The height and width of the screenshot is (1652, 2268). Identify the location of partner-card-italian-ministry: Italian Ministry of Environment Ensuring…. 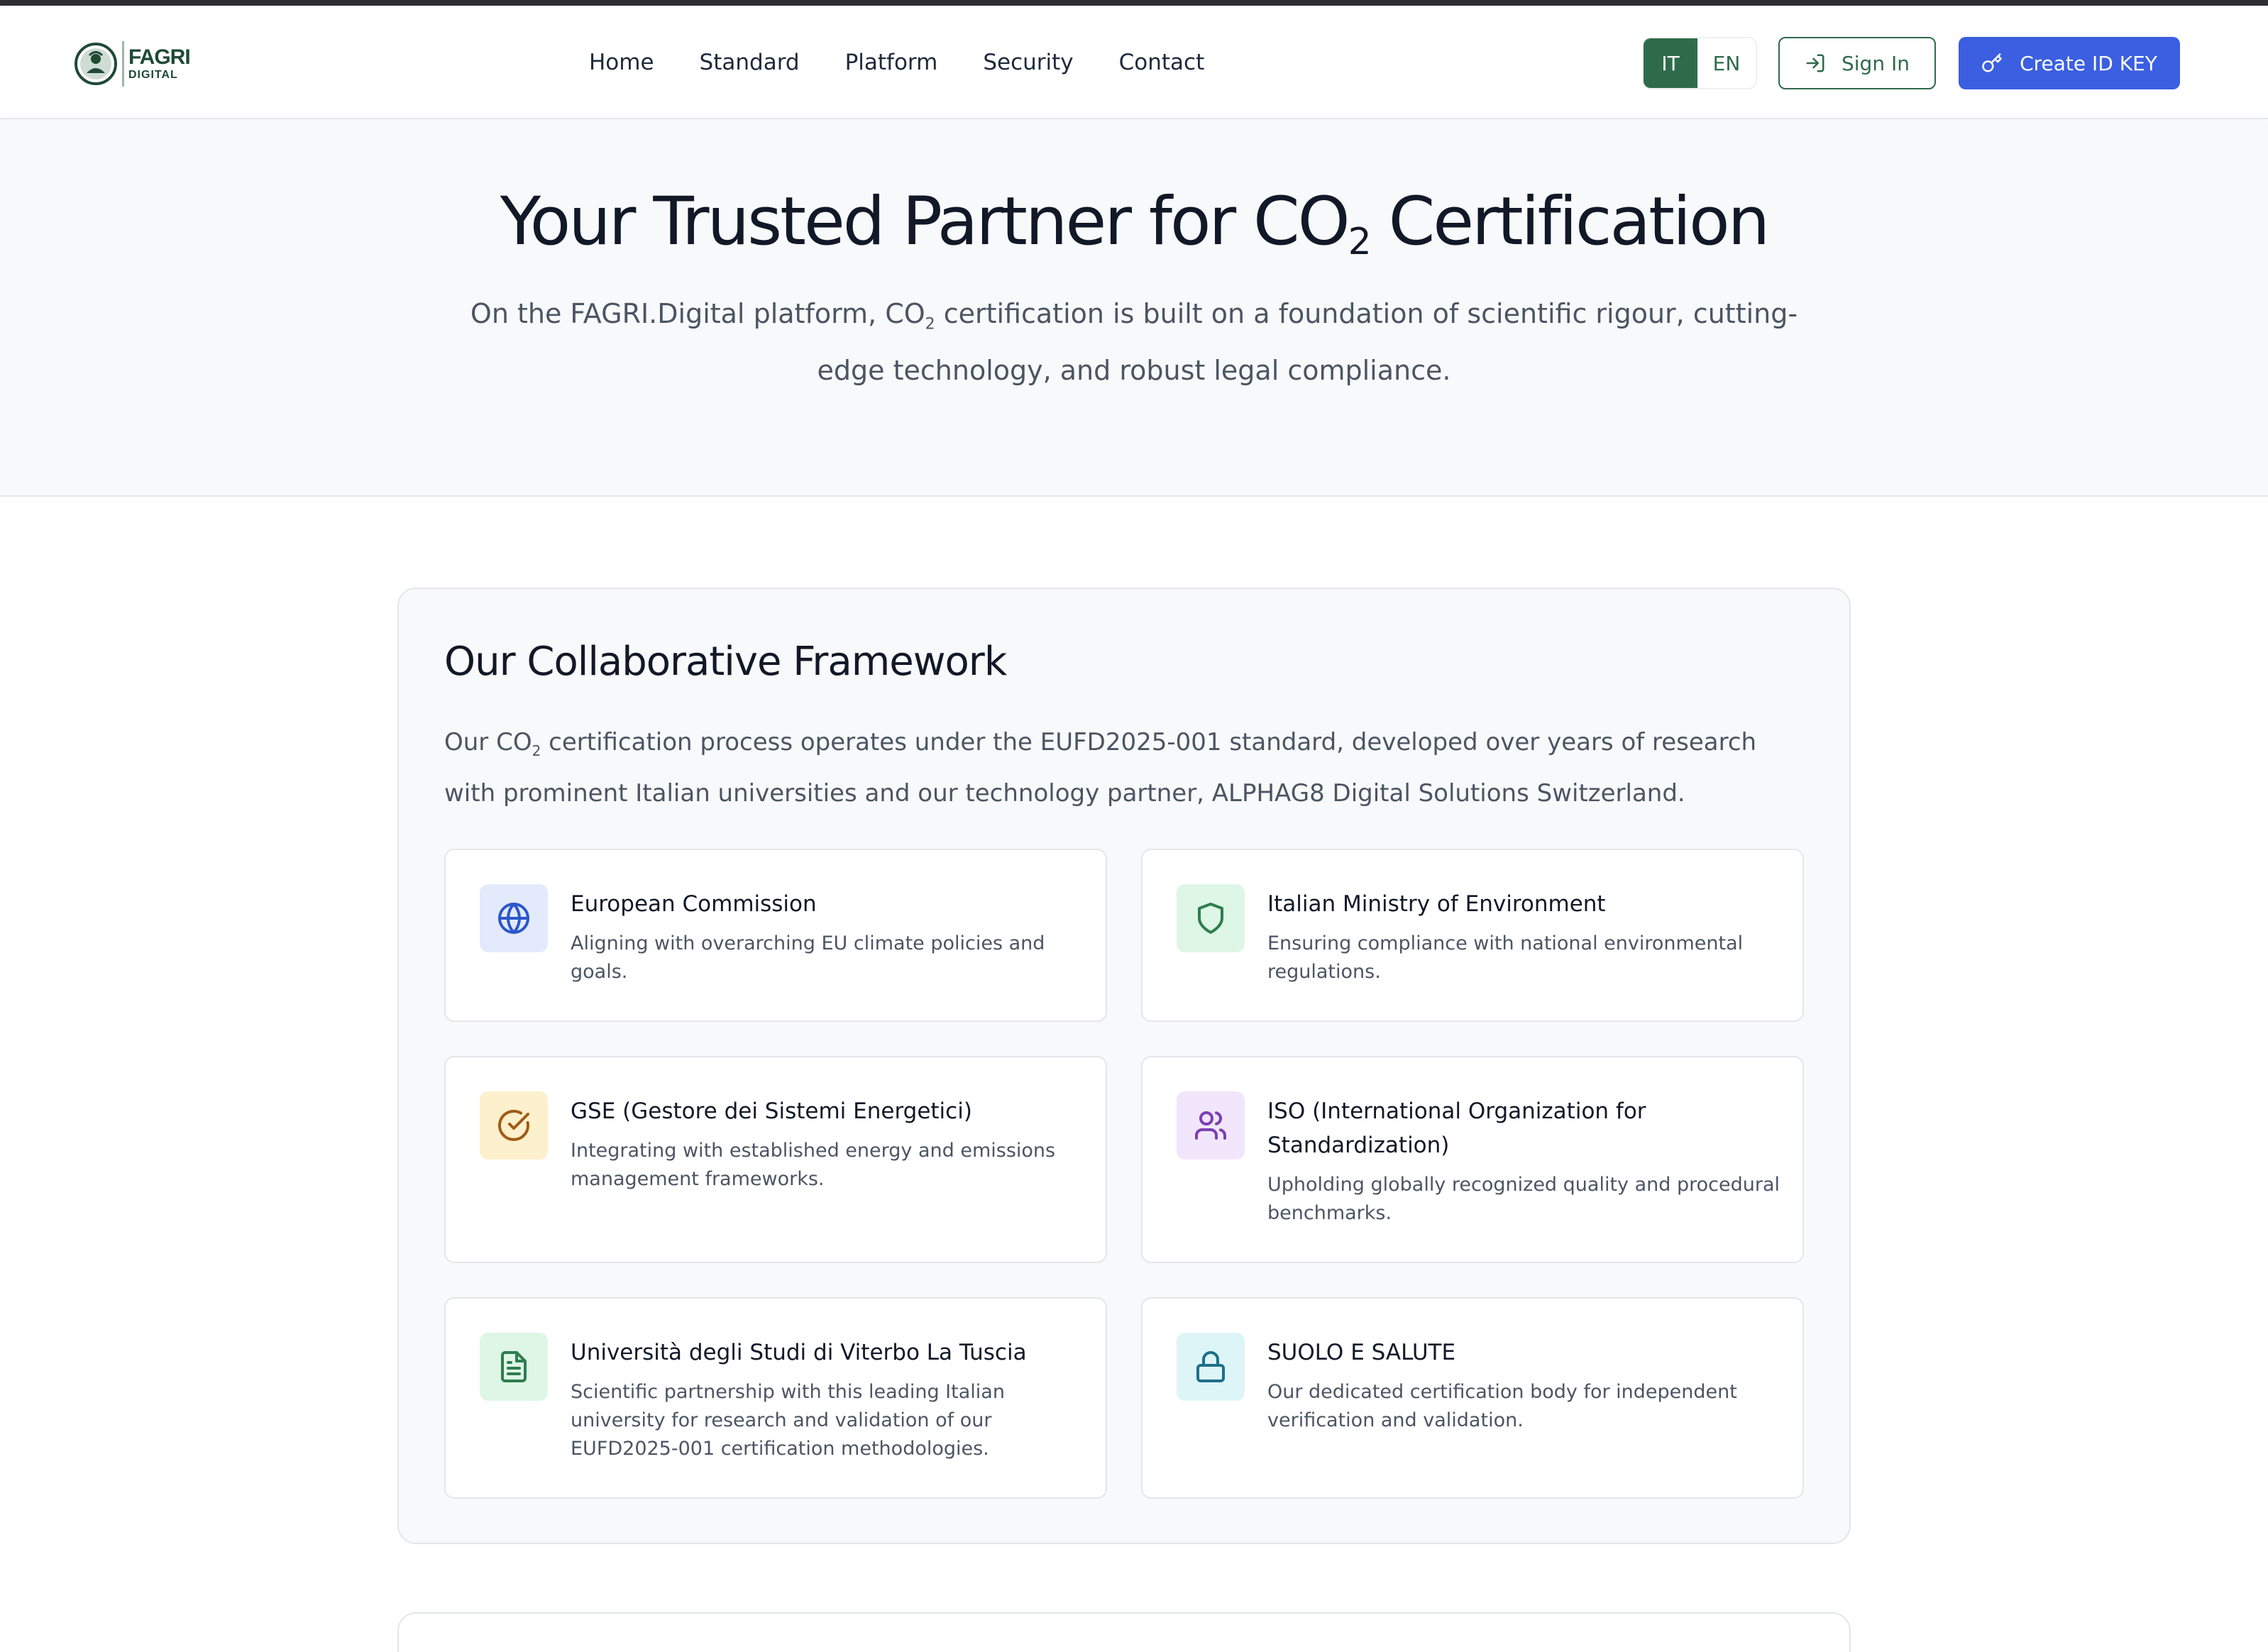
(1472, 935).